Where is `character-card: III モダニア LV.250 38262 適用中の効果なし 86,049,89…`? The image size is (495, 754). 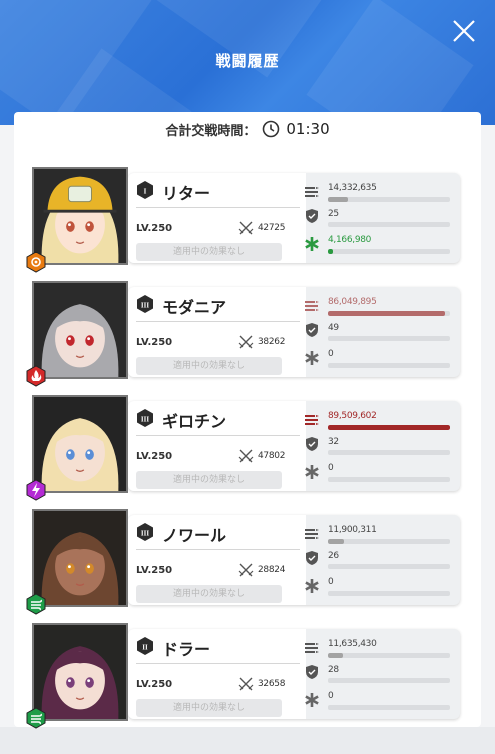
character-card: III モダニア LV.250 38262 適用中の効果なし 86,049,89… is located at coordinates (243, 334).